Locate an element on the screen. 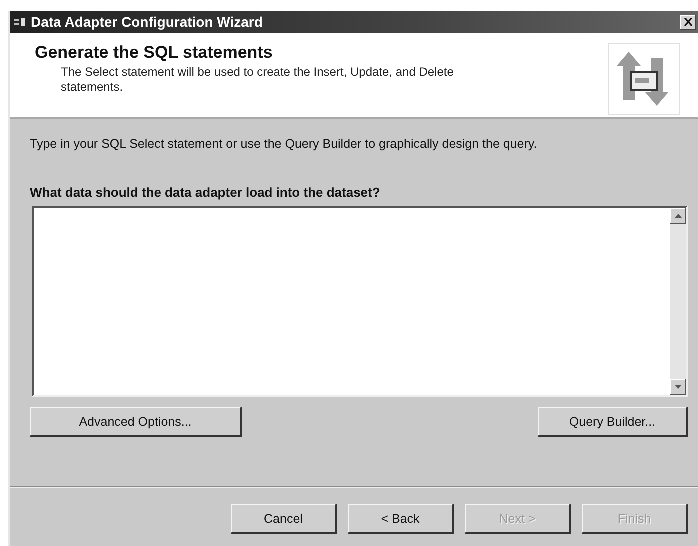  instruction-text: Type in your SQL Select statement or use the Query Builder to graphically design the query. is located at coordinates (284, 144).